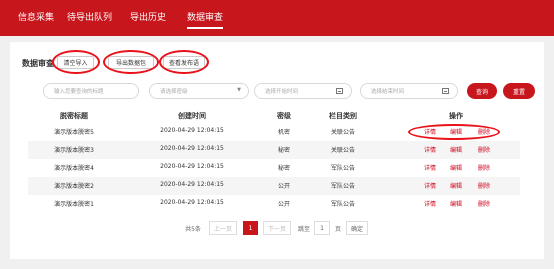 This screenshot has width=554, height=269. I want to click on pagination-total: 共5条, so click(193, 229).